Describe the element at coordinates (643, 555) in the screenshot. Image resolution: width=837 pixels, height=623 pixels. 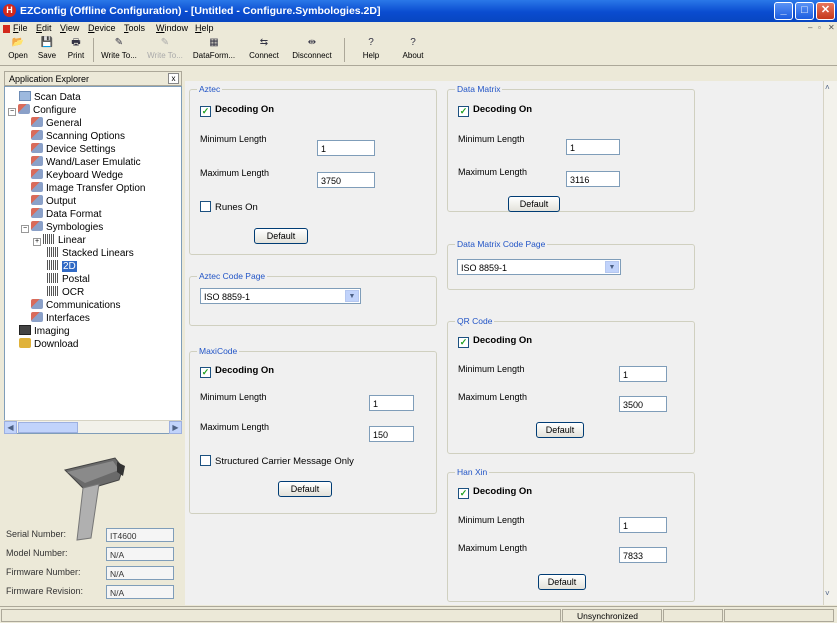
I see `han-xin-max-length-input: 7833` at that location.